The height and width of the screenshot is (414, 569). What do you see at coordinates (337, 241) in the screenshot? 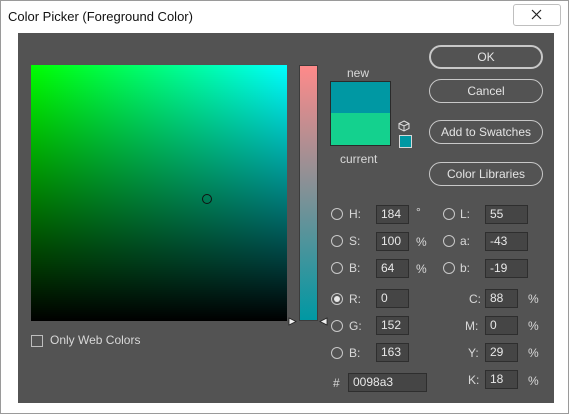
I see `saturation-radio` at bounding box center [337, 241].